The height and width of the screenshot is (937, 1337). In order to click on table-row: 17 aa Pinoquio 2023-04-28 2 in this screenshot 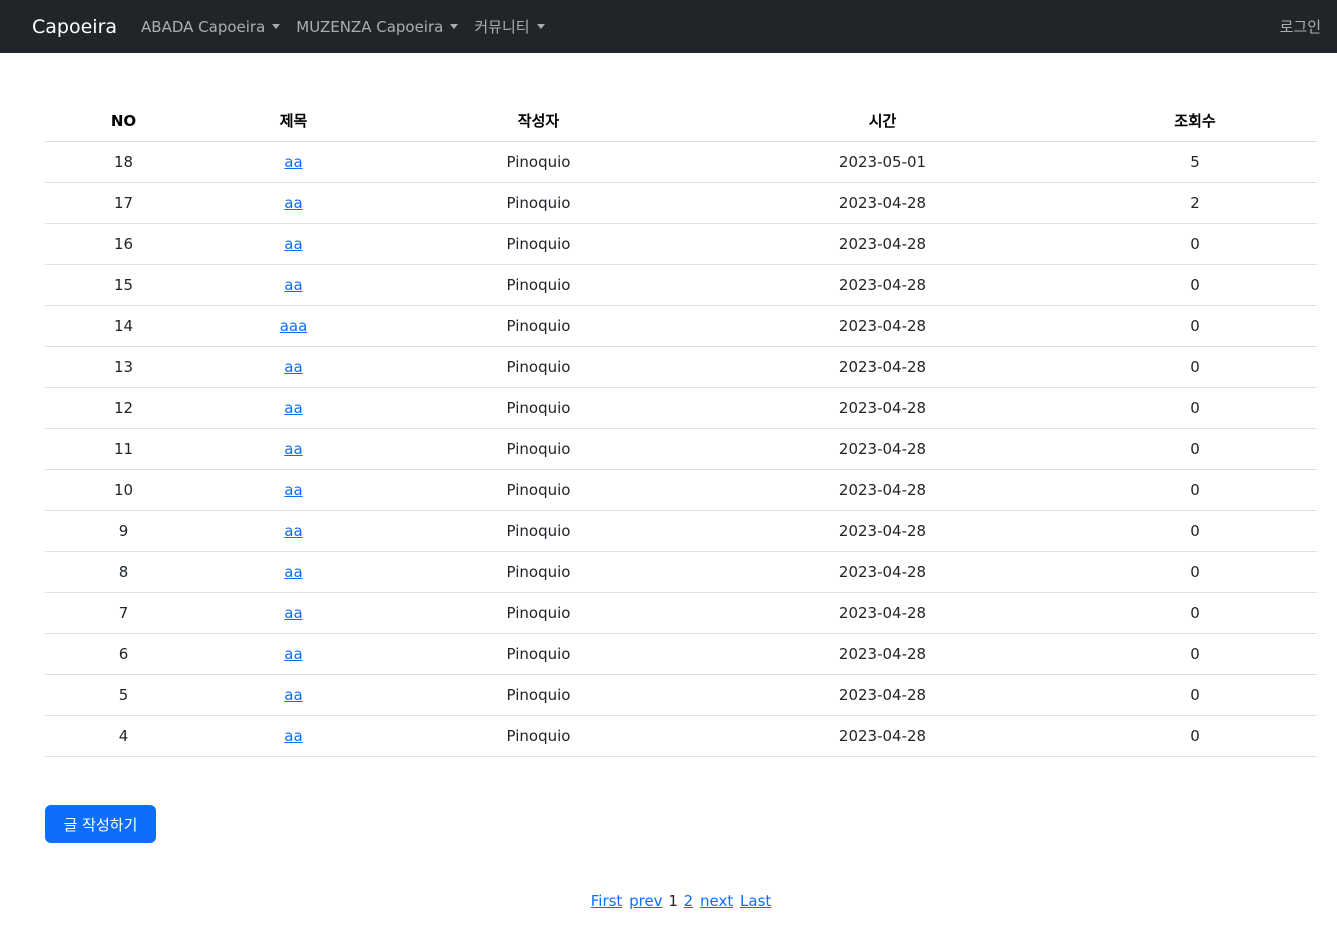, I will do `click(681, 203)`.